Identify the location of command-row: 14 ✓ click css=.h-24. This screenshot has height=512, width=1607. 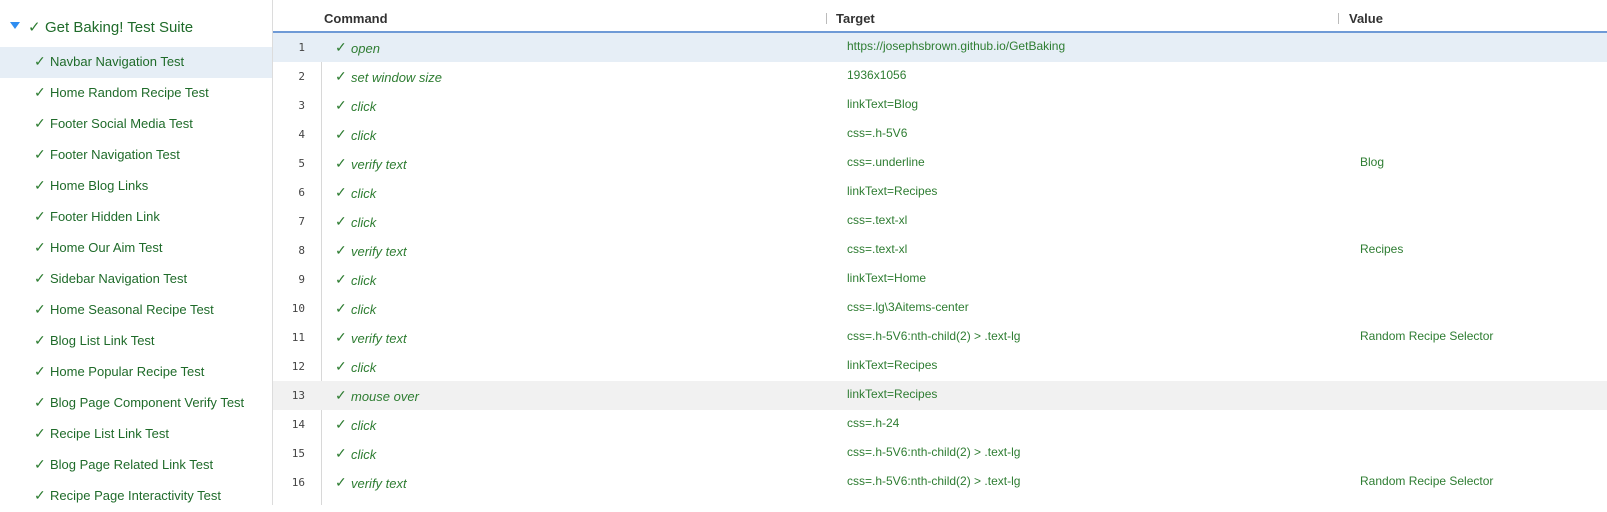
(940, 424).